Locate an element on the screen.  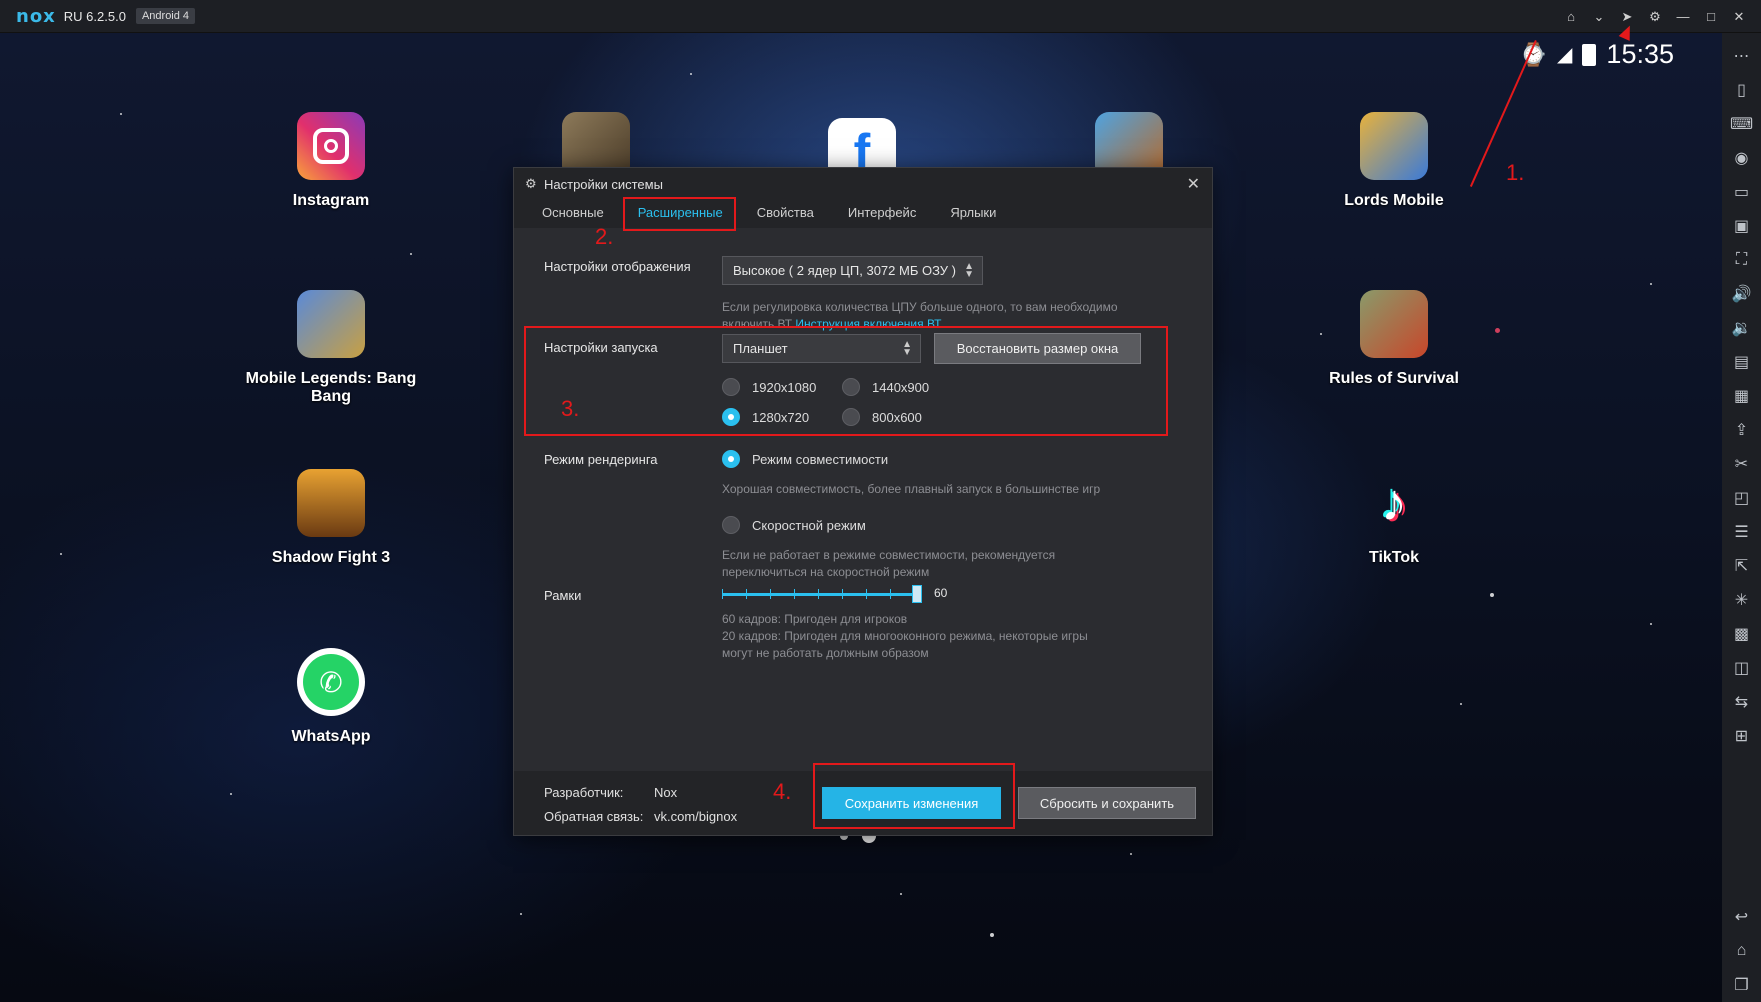
tab-properties: Свойства is located at coordinates (785, 212).